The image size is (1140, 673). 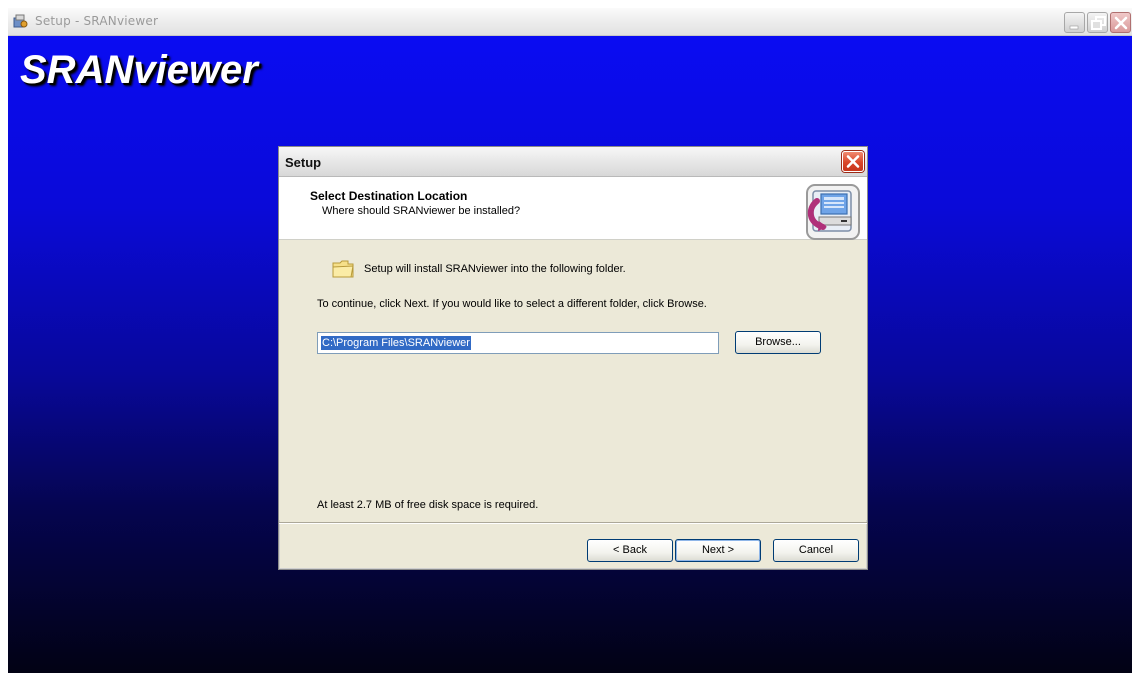 I want to click on window-title: Setup - SRANviewer, so click(x=97, y=21).